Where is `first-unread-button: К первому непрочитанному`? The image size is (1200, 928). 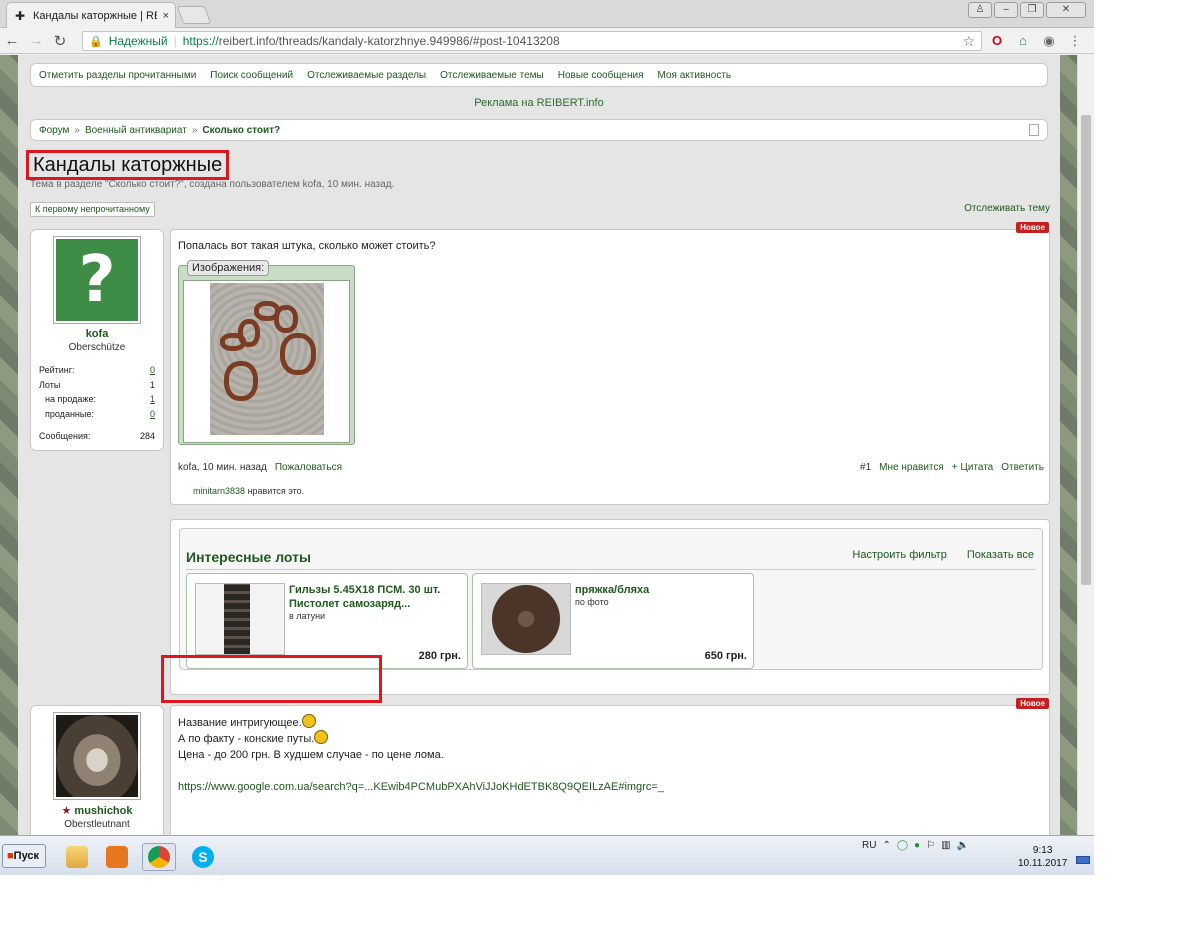 first-unread-button: К первому непрочитанному is located at coordinates (92, 209).